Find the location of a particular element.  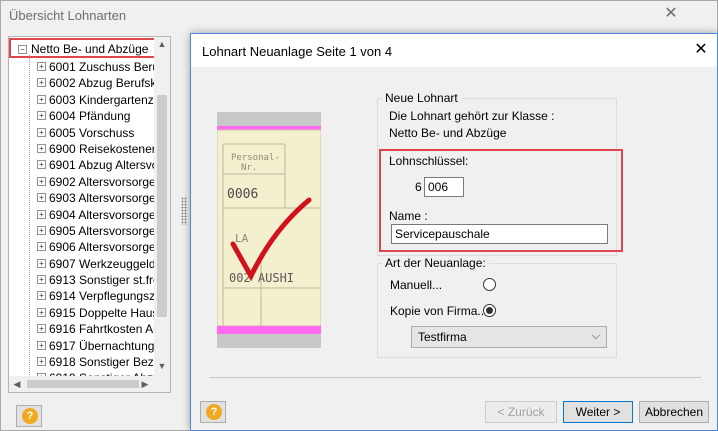

copy-radio is located at coordinates (489, 310).